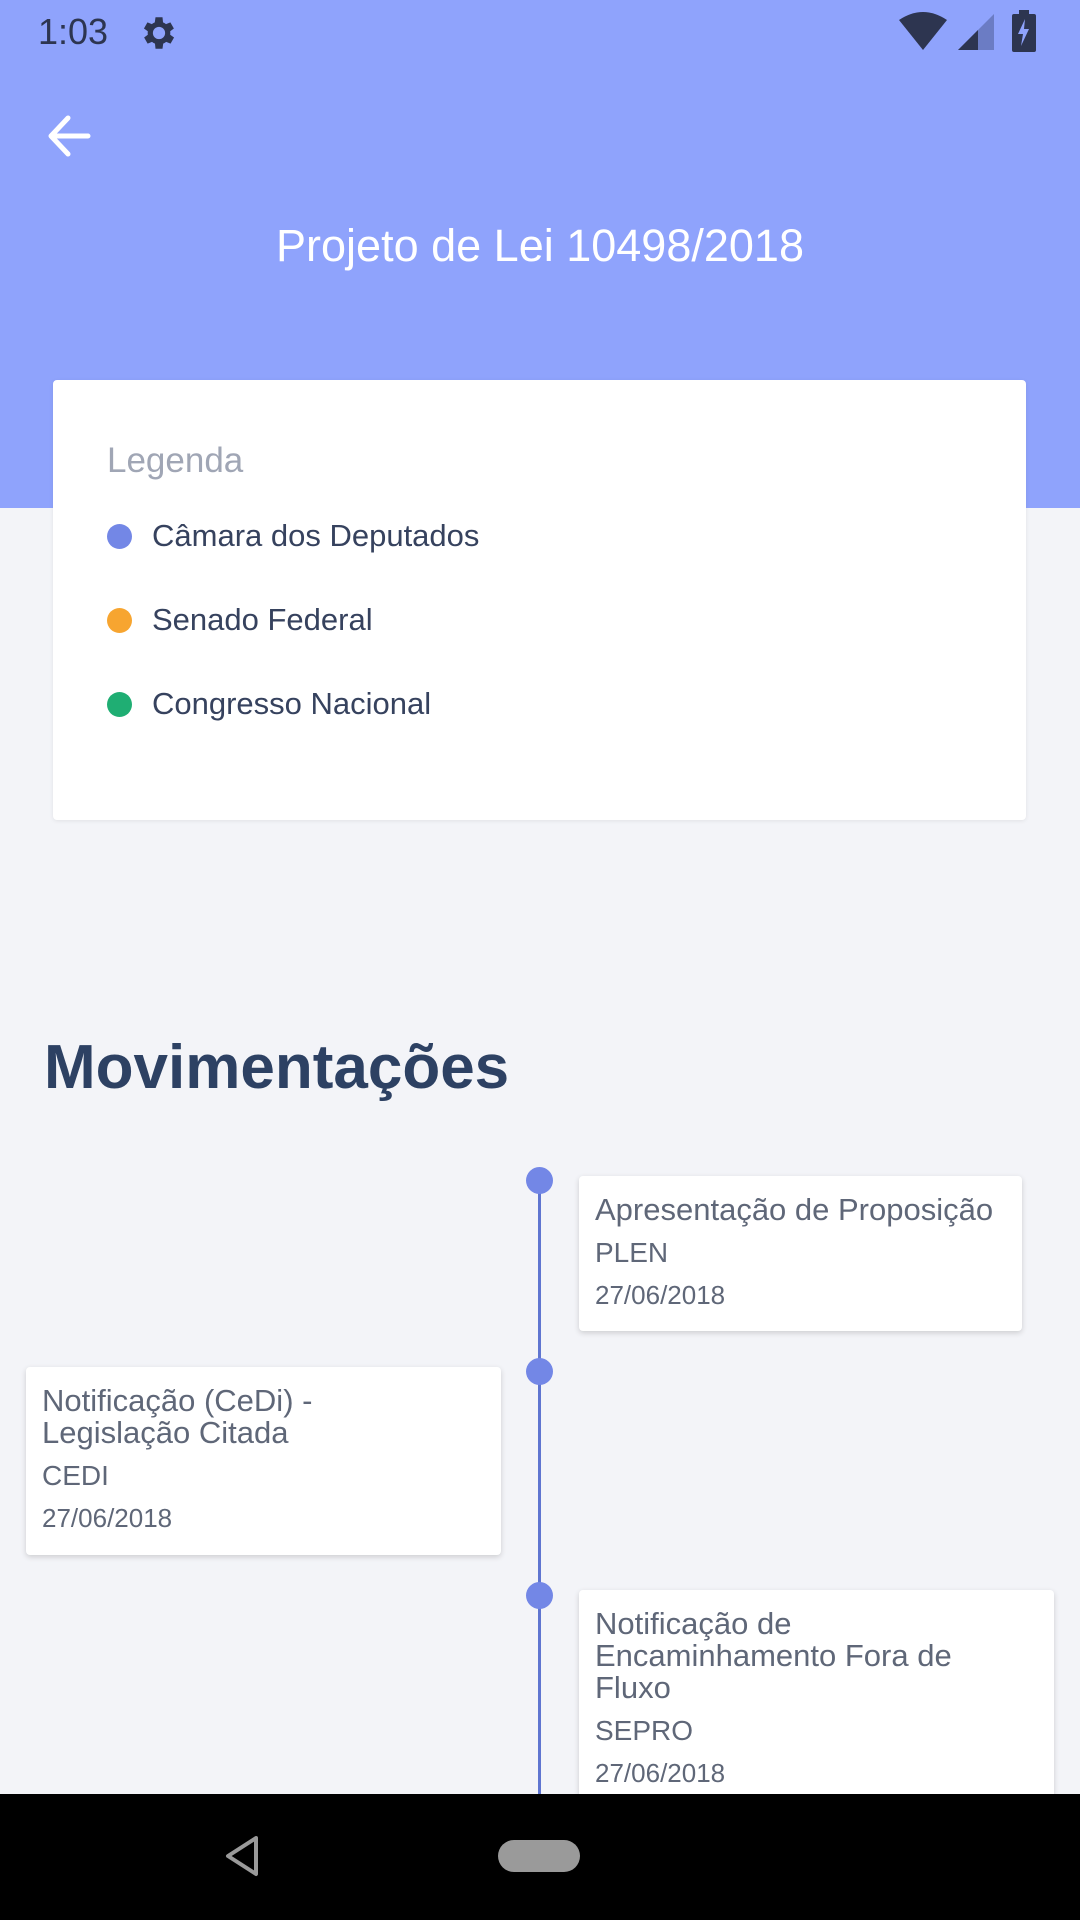  What do you see at coordinates (632, 1252) in the screenshot?
I see `event-org: PLEN` at bounding box center [632, 1252].